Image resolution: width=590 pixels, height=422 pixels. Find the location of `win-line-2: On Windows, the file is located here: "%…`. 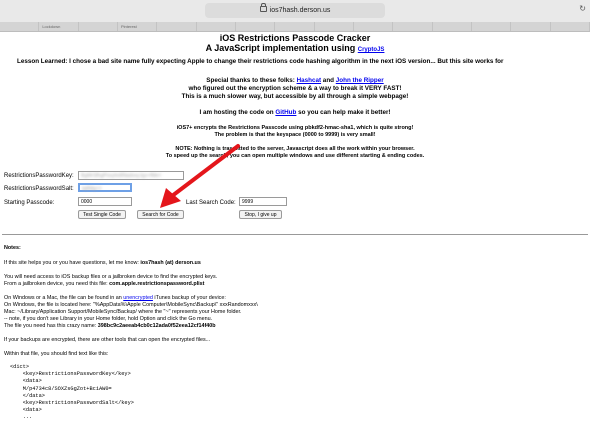

win-line-2: On Windows, the file is located here: "%… is located at coordinates (131, 305).